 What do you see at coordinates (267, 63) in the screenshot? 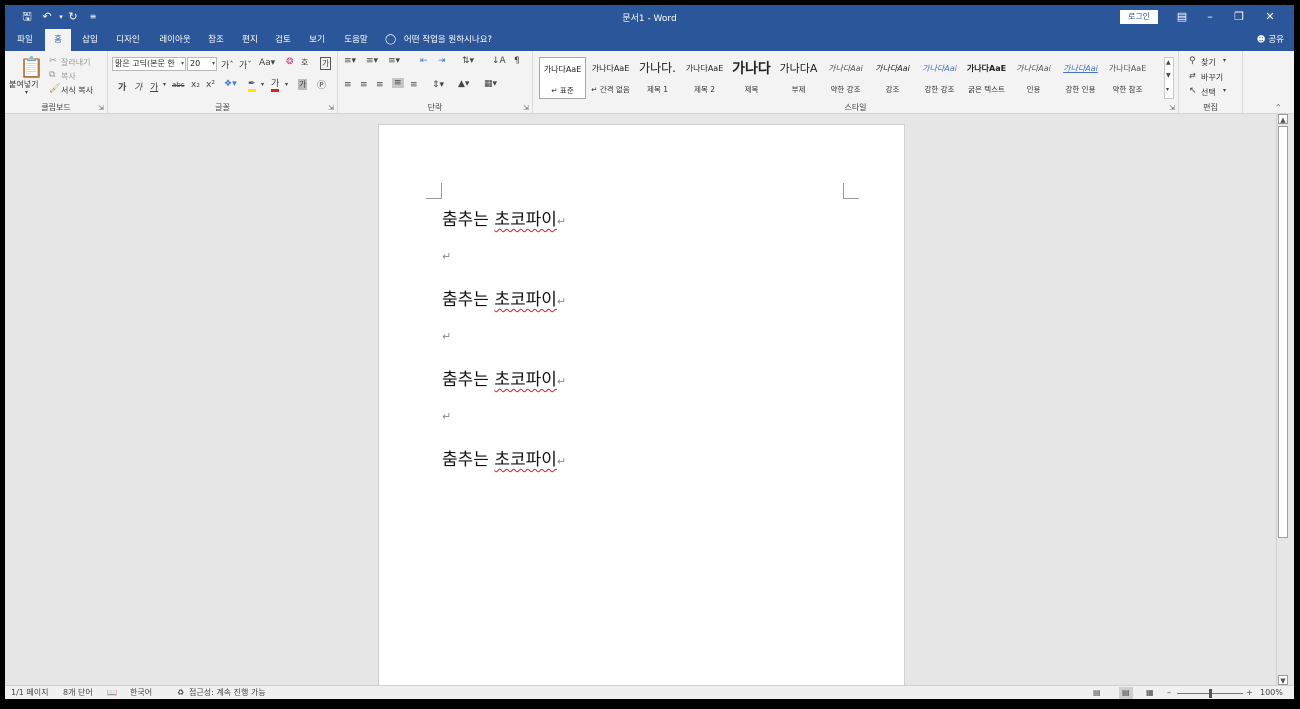
I see `change-case-icon: Aa▾` at bounding box center [267, 63].